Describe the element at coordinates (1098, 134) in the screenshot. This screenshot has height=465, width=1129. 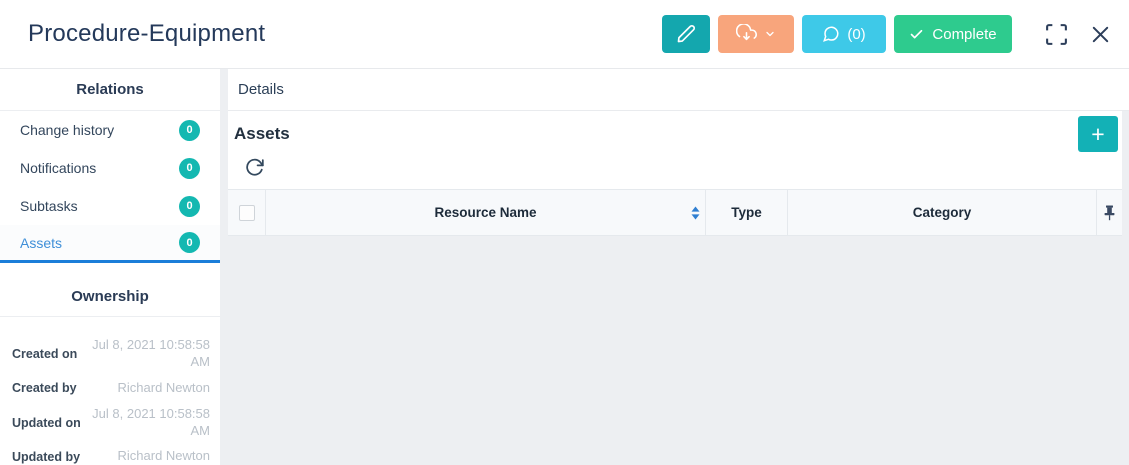
I see `add-asset-button: +` at that location.